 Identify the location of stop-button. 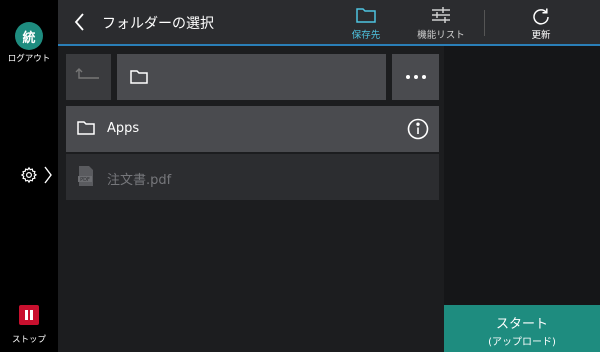
(29, 315).